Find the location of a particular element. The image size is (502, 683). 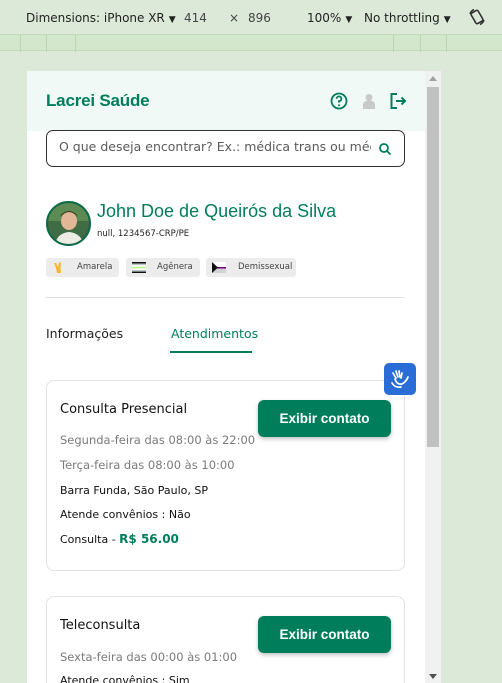

active-tab-indicator is located at coordinates (211, 352).